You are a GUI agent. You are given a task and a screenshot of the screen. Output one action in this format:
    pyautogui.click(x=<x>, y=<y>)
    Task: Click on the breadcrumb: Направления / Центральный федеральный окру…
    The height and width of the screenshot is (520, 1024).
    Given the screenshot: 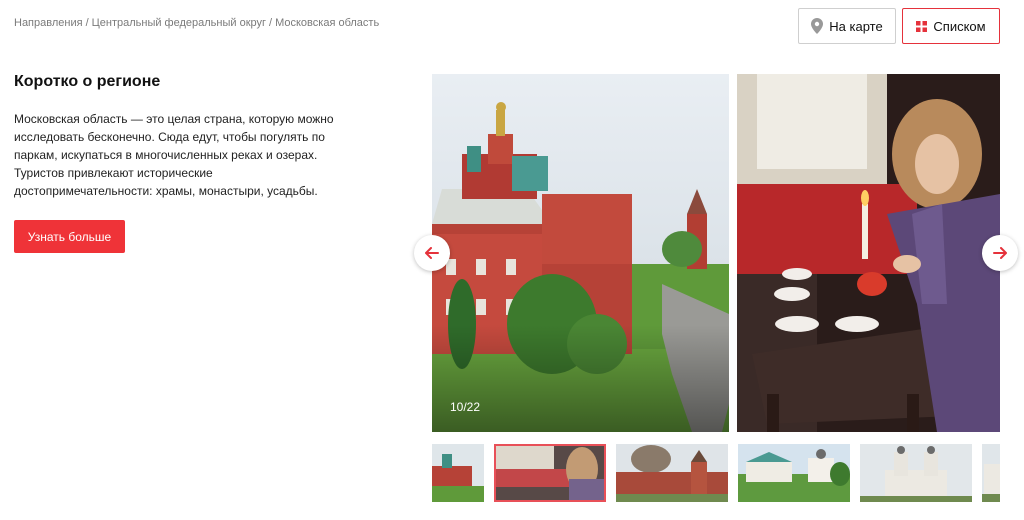 What is the action you would take?
    pyautogui.click(x=196, y=23)
    